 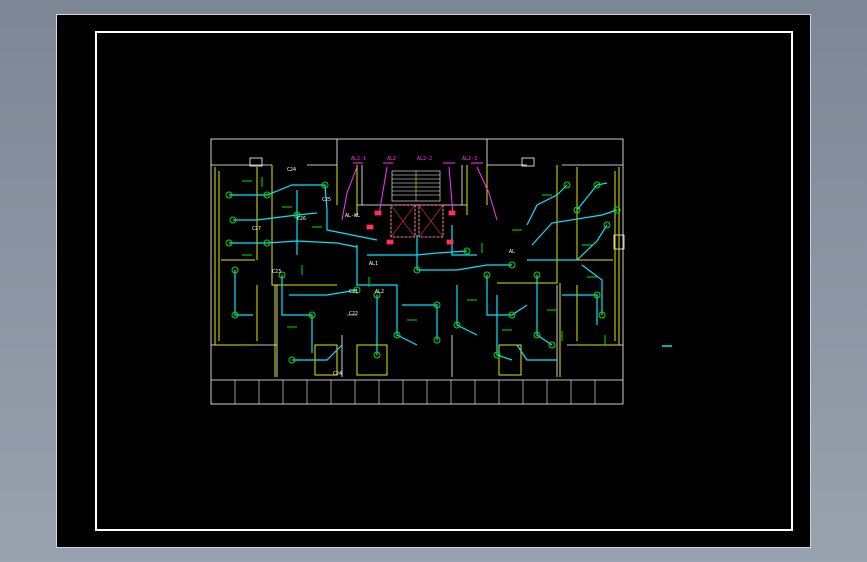 I want to click on label-c22: C22, so click(x=353, y=314).